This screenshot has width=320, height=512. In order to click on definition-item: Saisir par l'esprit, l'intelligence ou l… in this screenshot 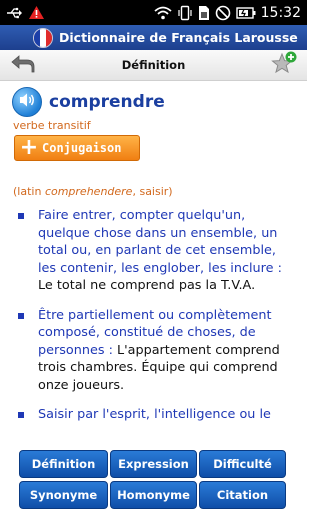, I will do `click(153, 415)`.